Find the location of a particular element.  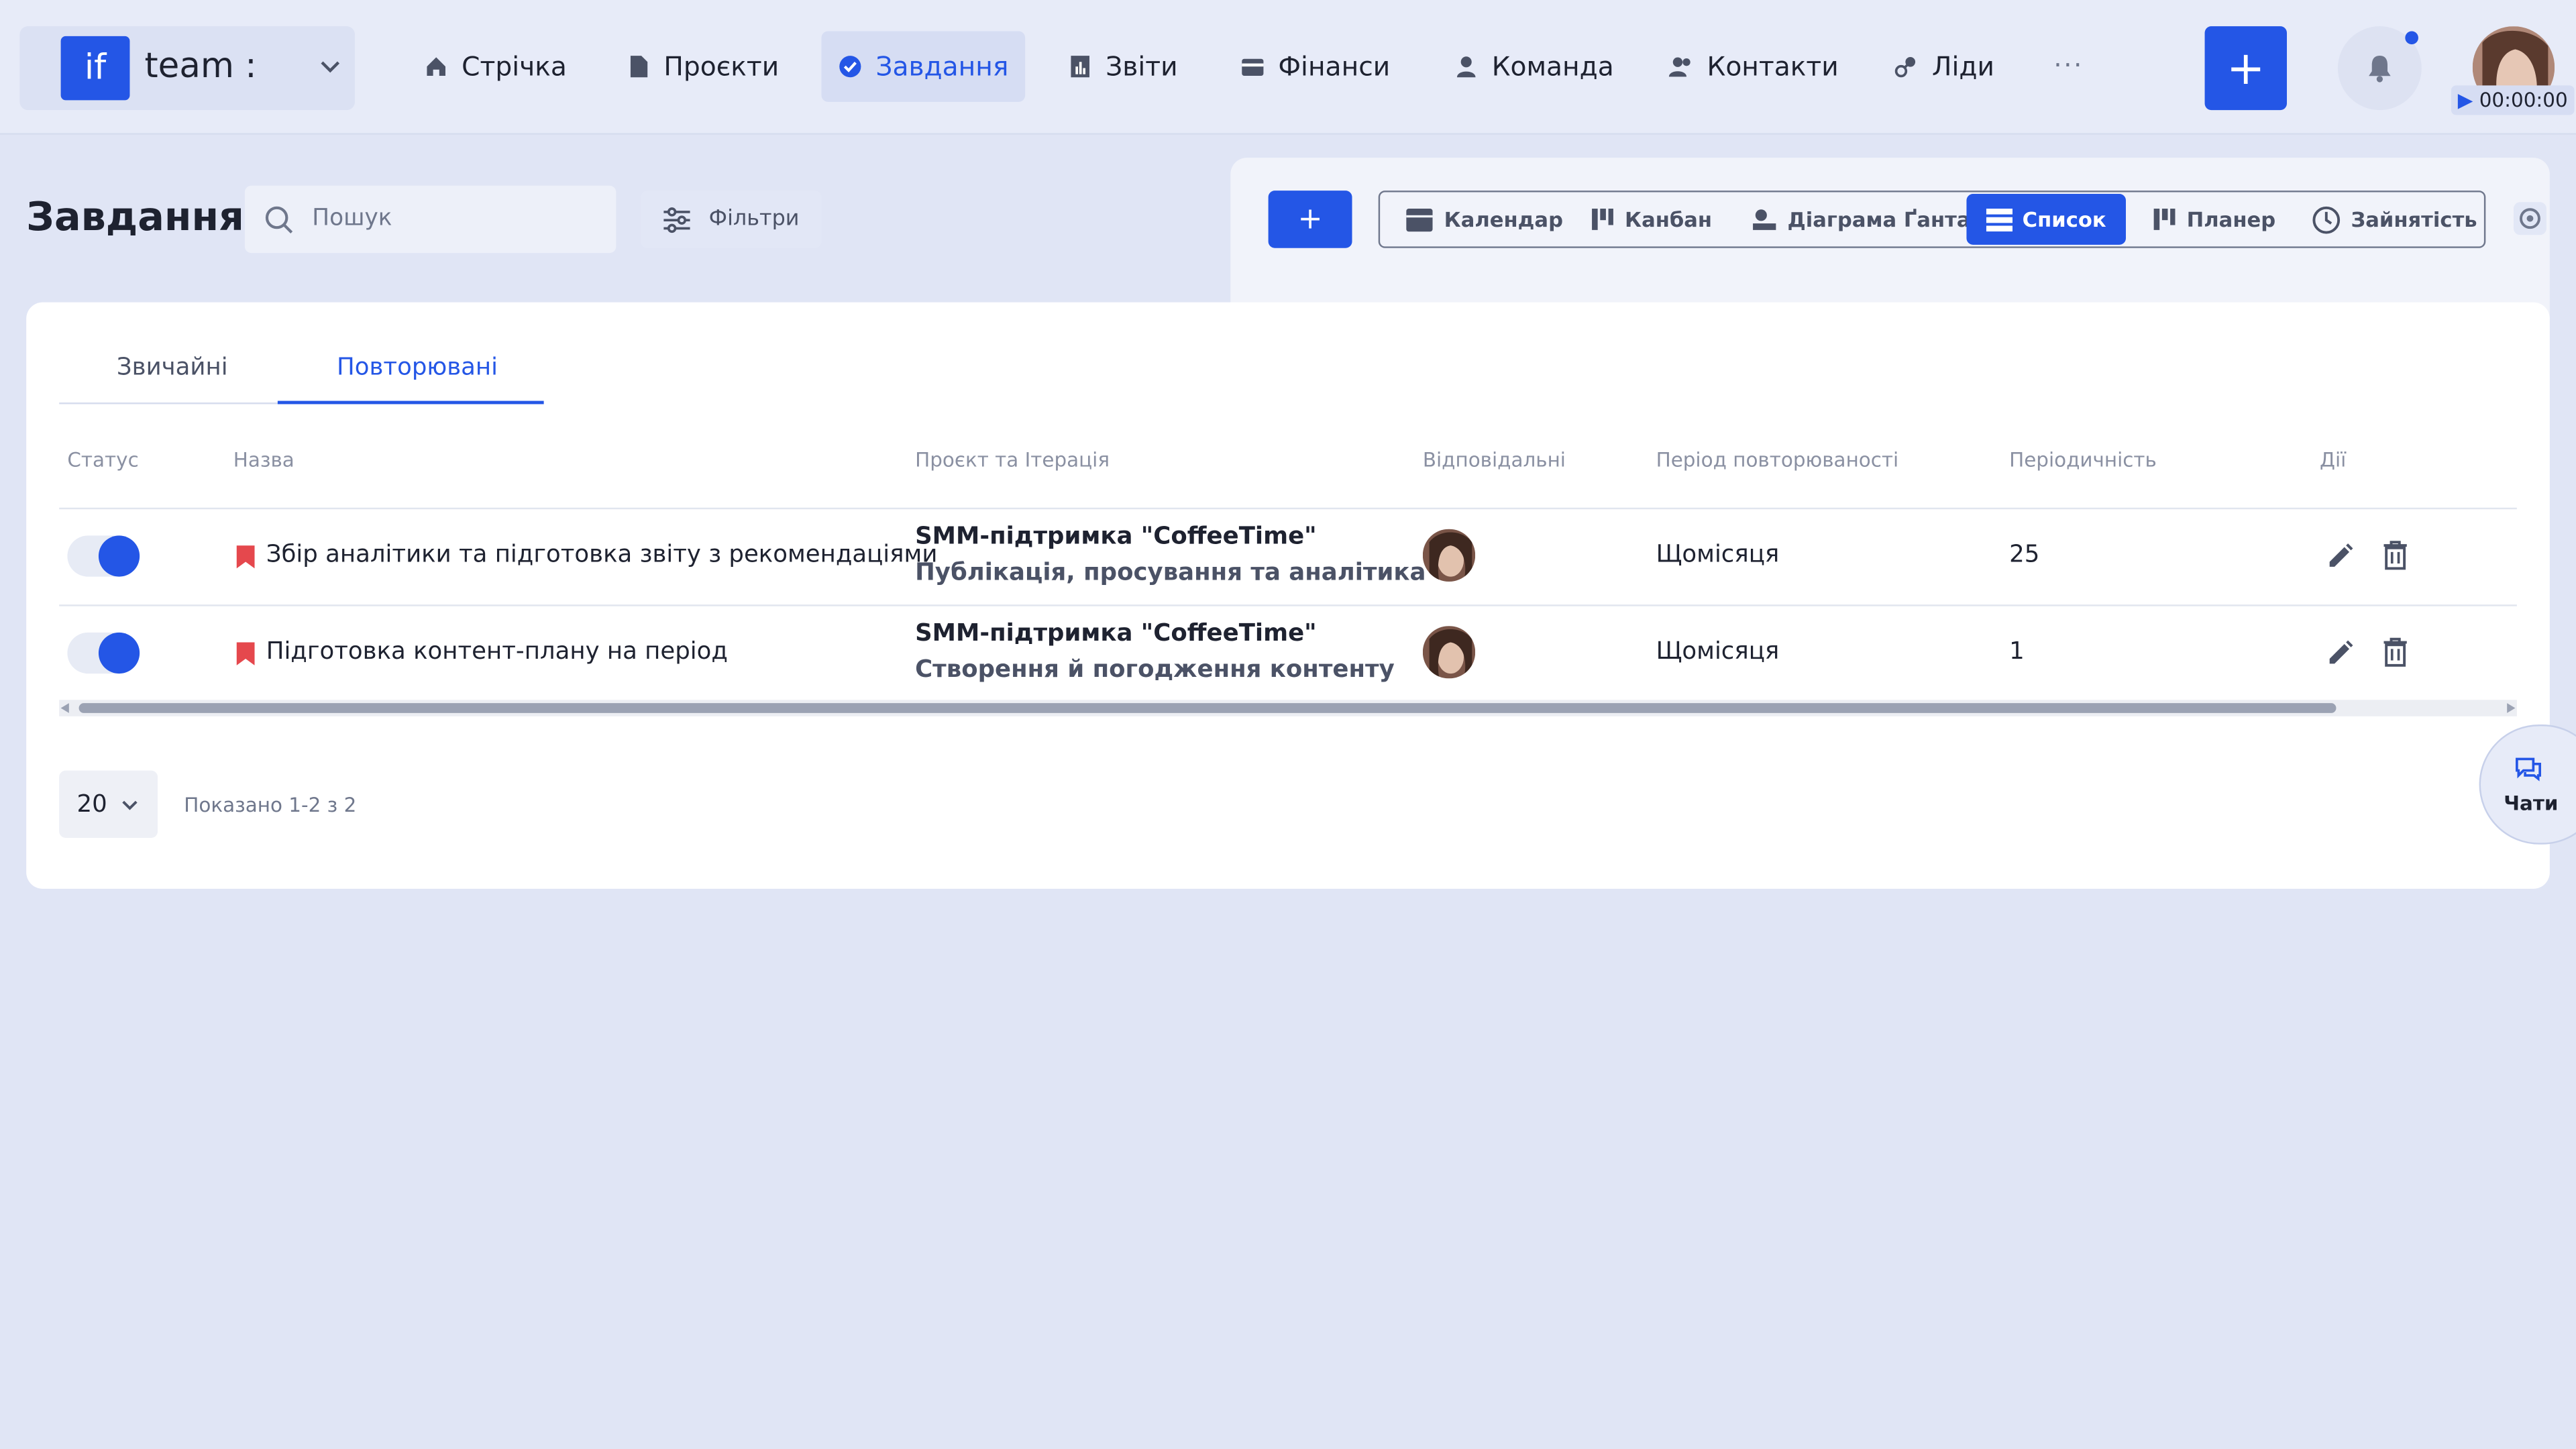

nav-item-label: Звіти is located at coordinates (1142, 66).